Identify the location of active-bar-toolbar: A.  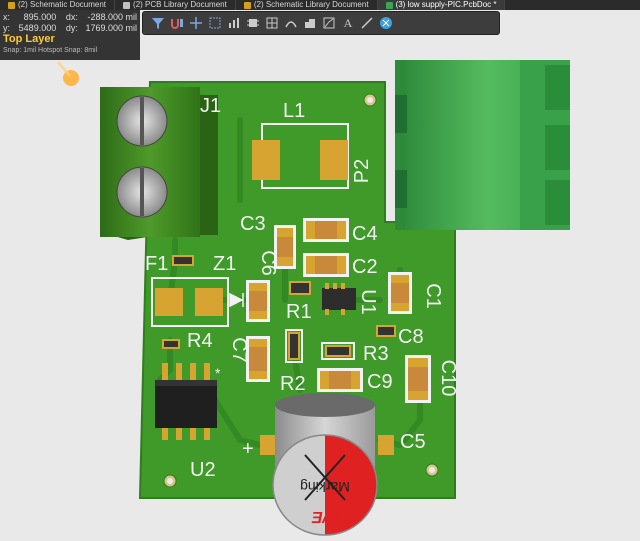
(321, 23).